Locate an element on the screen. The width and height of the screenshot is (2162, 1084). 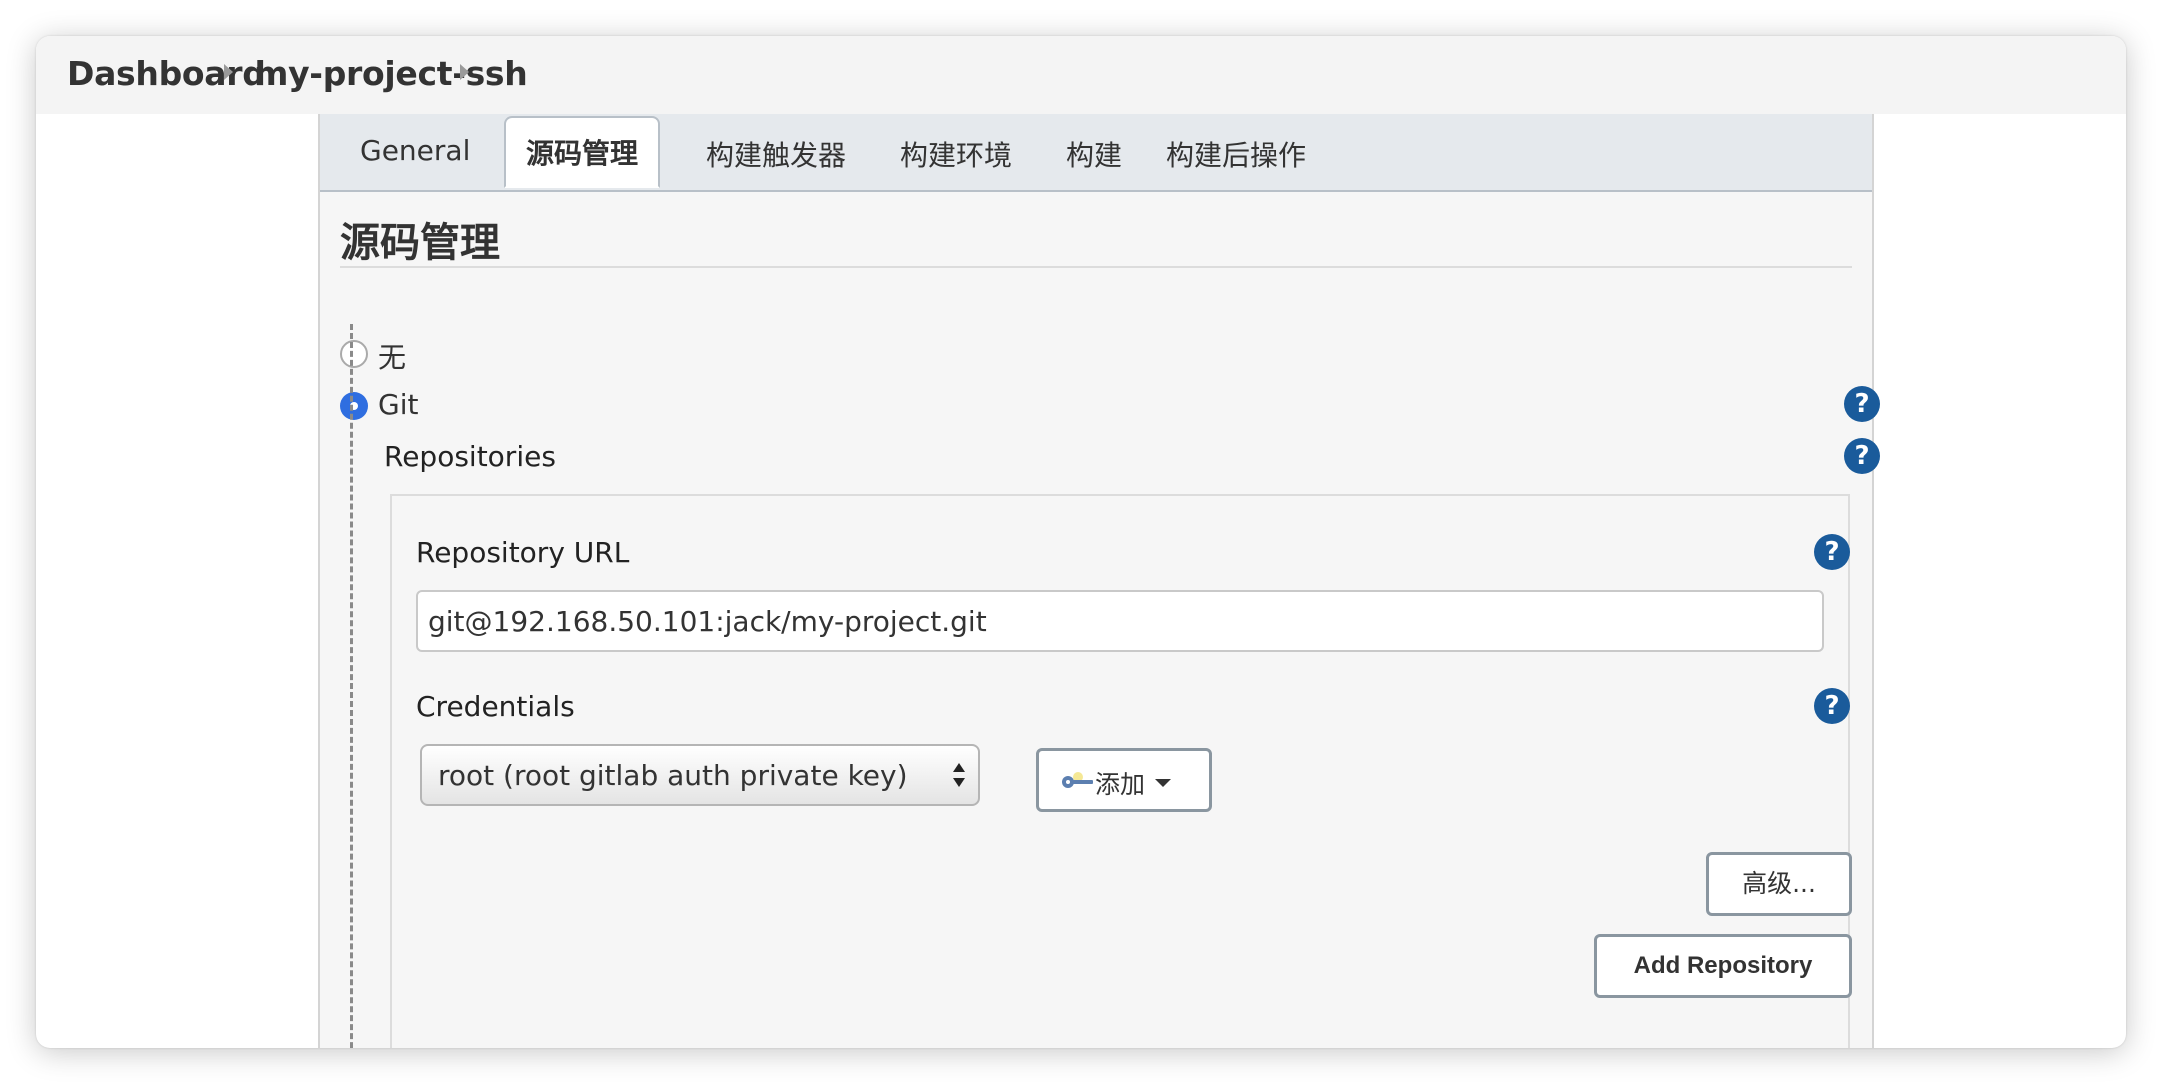
add-credentials-button: 添加 is located at coordinates (1124, 780).